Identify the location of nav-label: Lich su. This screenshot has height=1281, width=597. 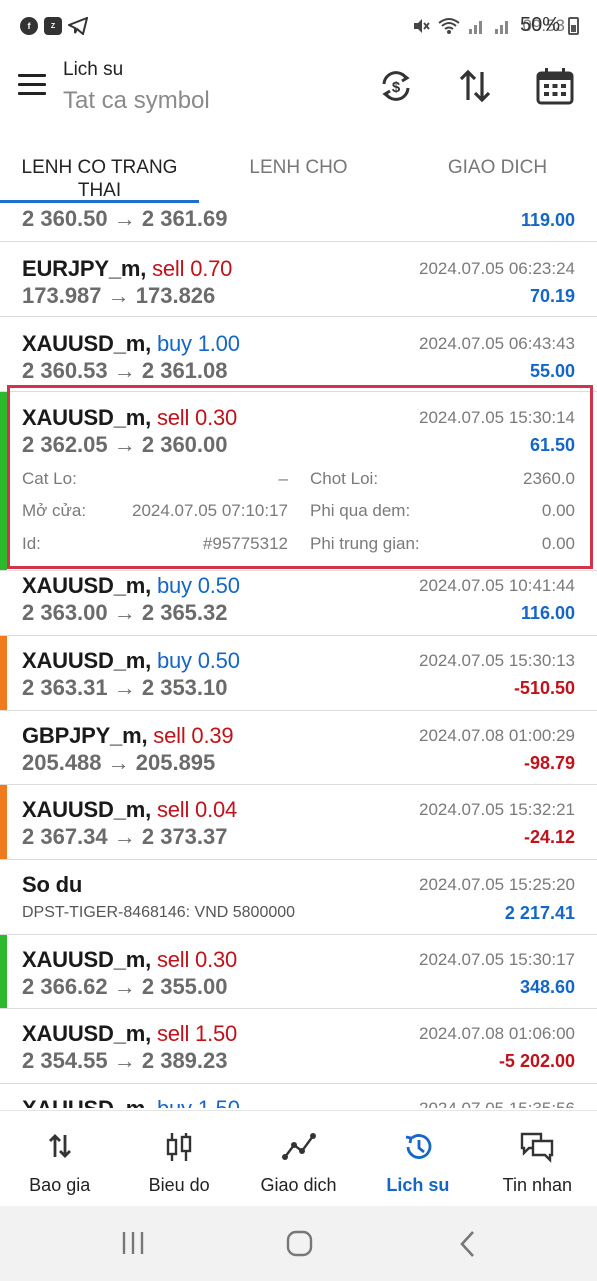
(418, 1185).